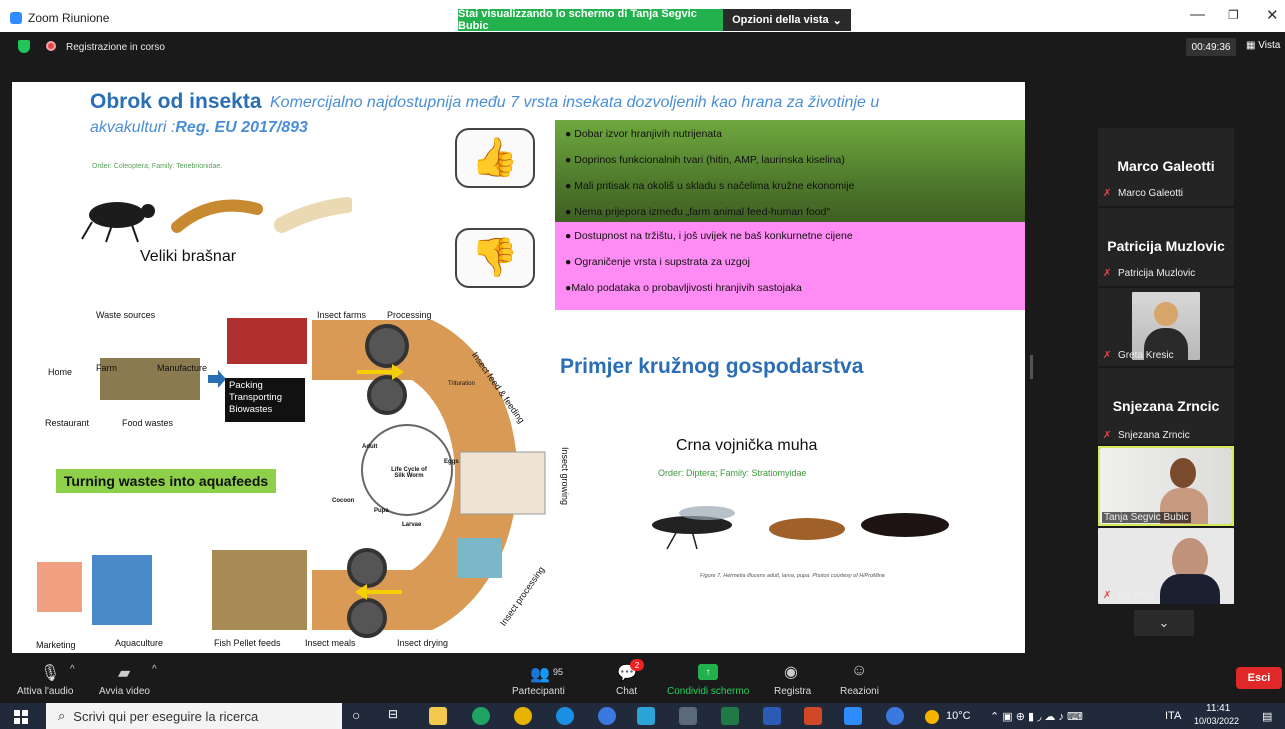 Image resolution: width=1285 pixels, height=729 pixels. I want to click on taskbar-search: ⌕ Scrivi qui per eseguire la ricerca, so click(194, 716).